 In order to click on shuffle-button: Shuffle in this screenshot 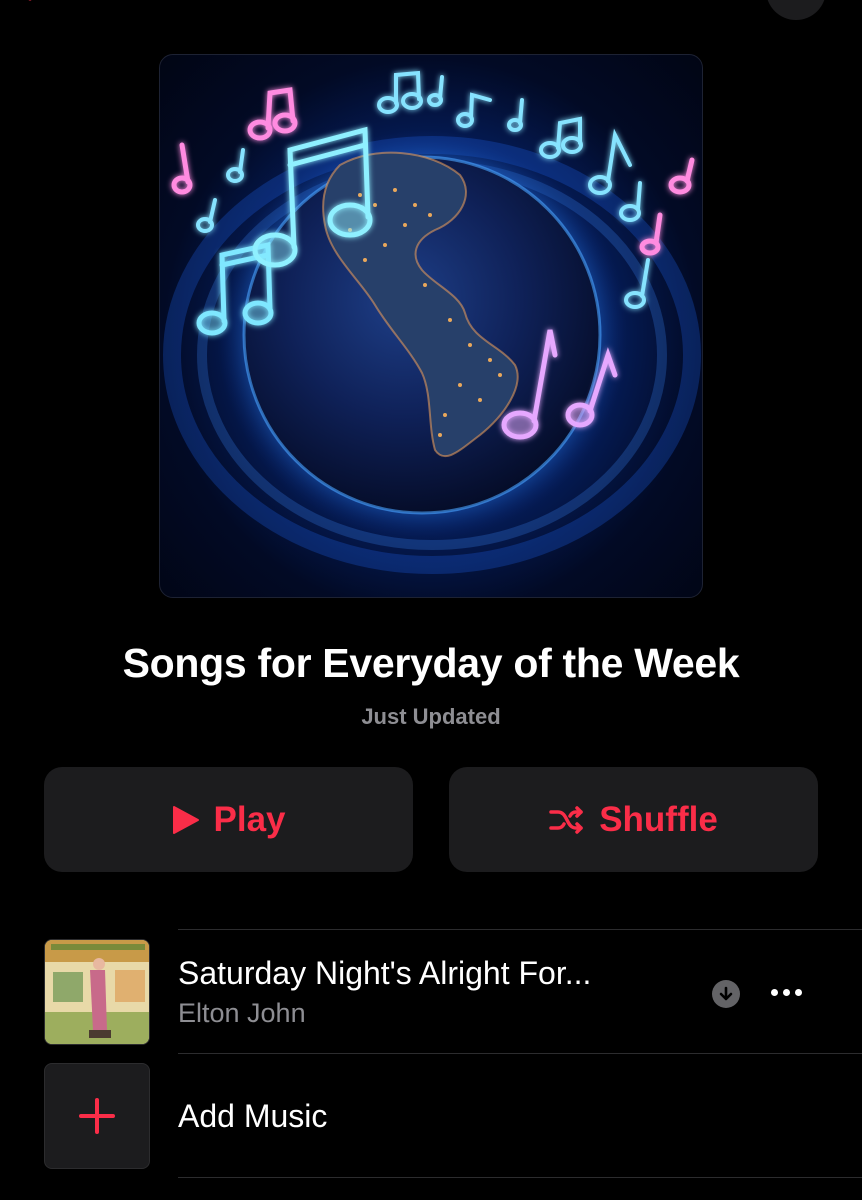, I will do `click(633, 819)`.